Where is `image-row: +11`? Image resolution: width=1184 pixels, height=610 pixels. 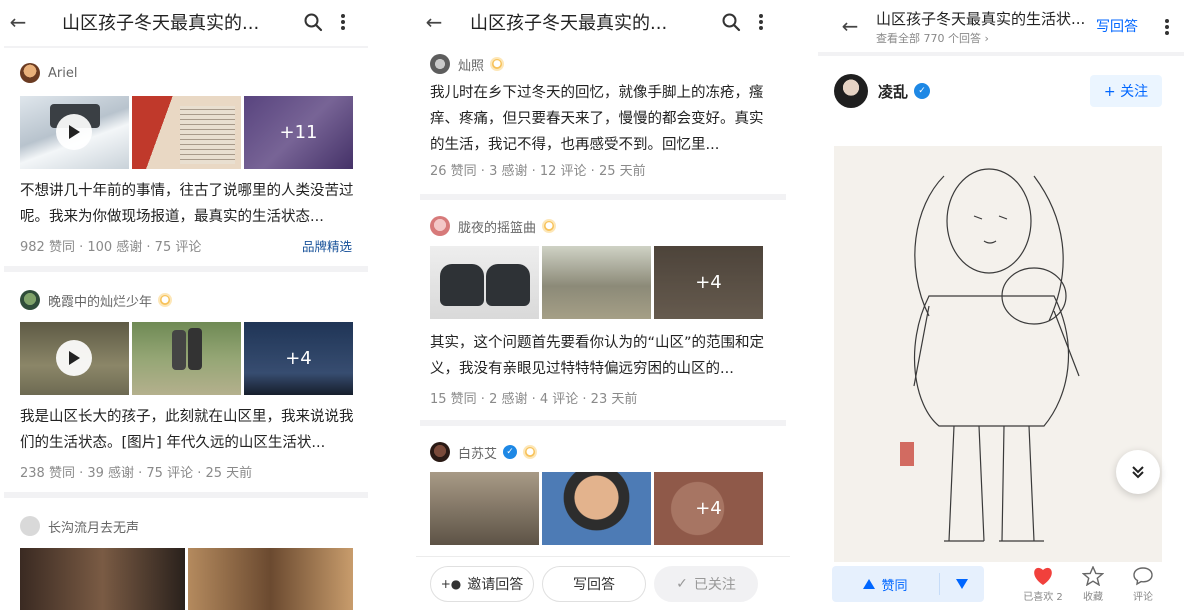
image-row: +11 is located at coordinates (186, 132).